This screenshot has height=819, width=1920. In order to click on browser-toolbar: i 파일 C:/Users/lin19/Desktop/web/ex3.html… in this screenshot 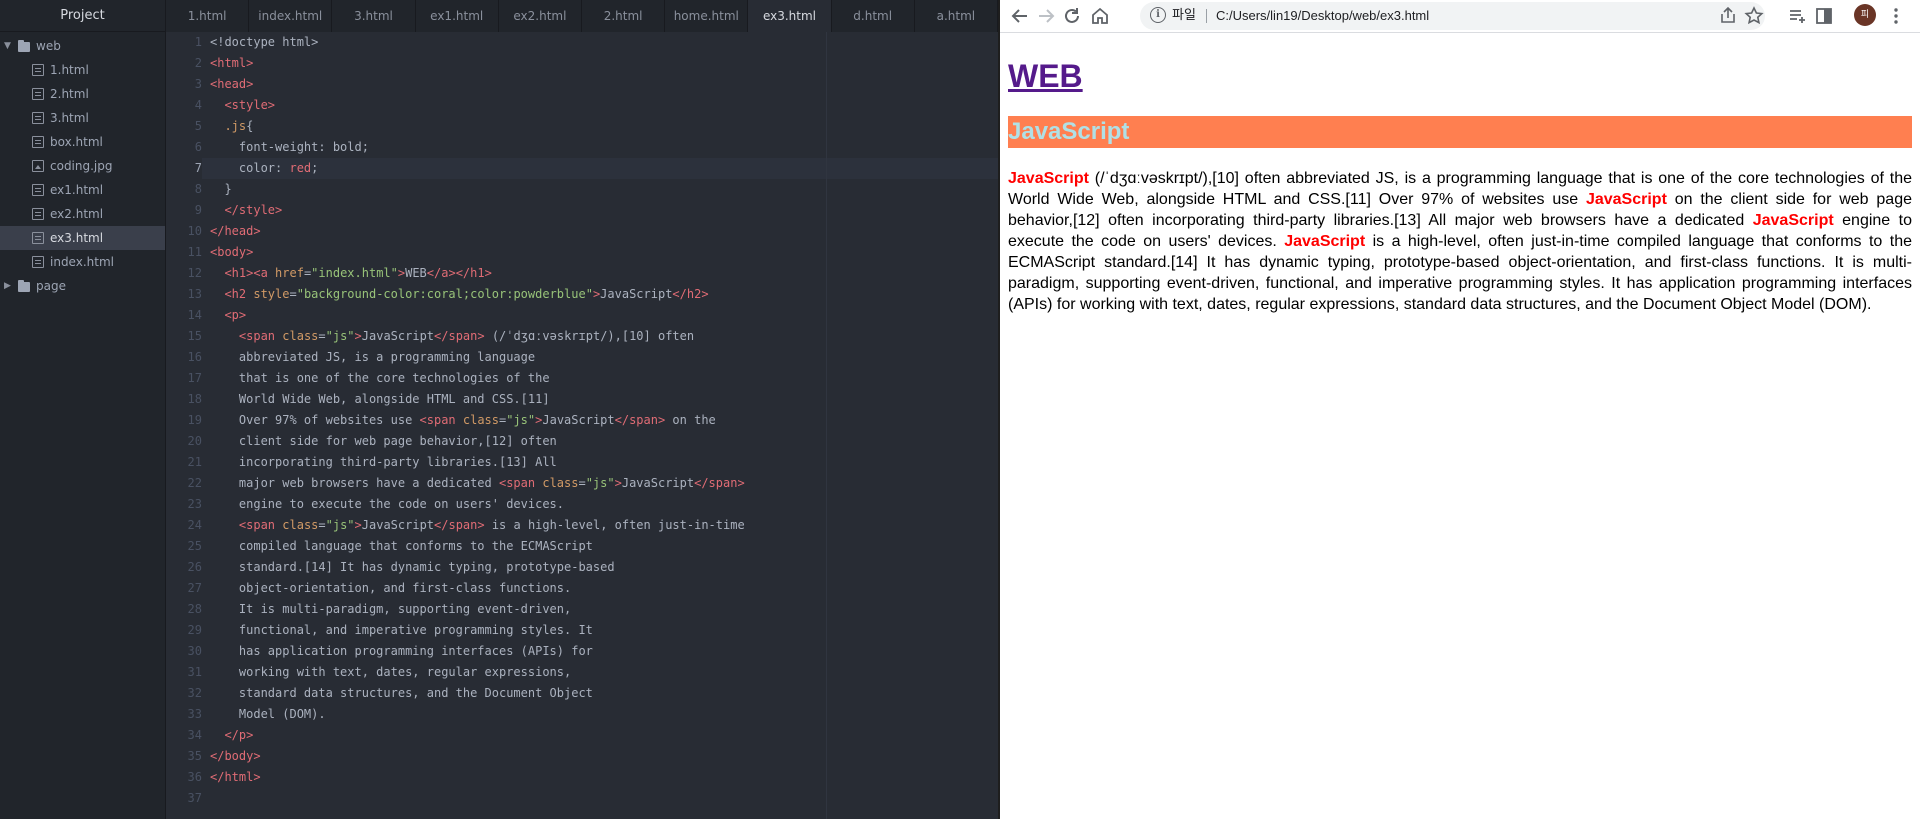, I will do `click(1460, 16)`.